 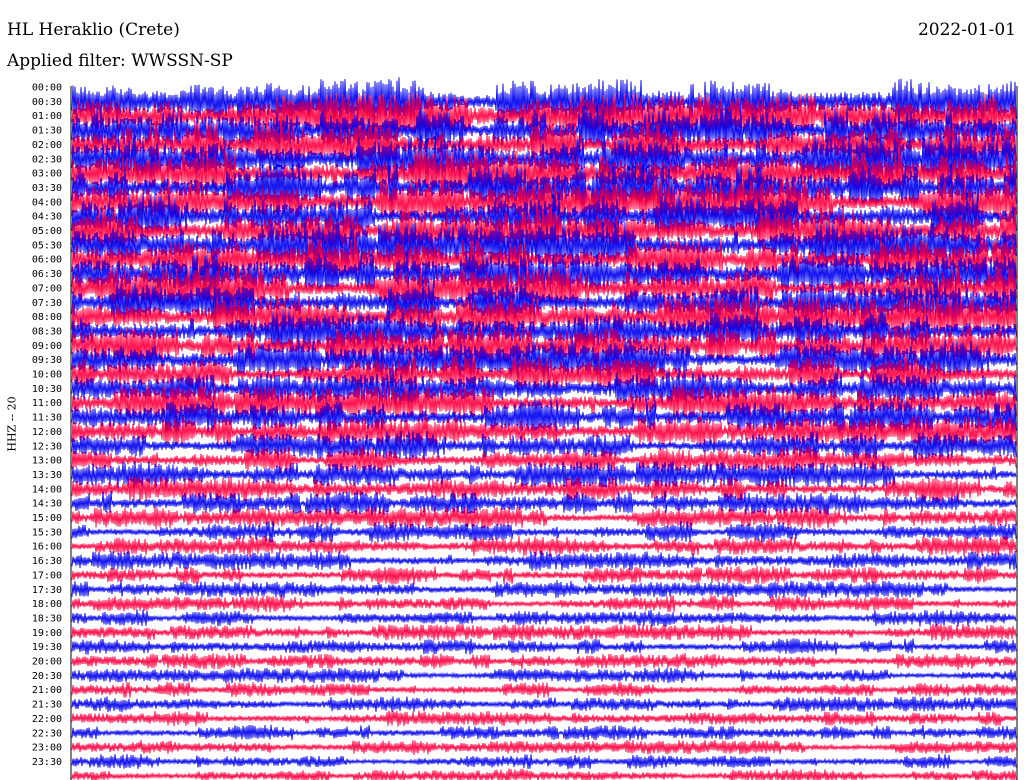 What do you see at coordinates (47, 202) in the screenshot?
I see `ytick-label: 04:00` at bounding box center [47, 202].